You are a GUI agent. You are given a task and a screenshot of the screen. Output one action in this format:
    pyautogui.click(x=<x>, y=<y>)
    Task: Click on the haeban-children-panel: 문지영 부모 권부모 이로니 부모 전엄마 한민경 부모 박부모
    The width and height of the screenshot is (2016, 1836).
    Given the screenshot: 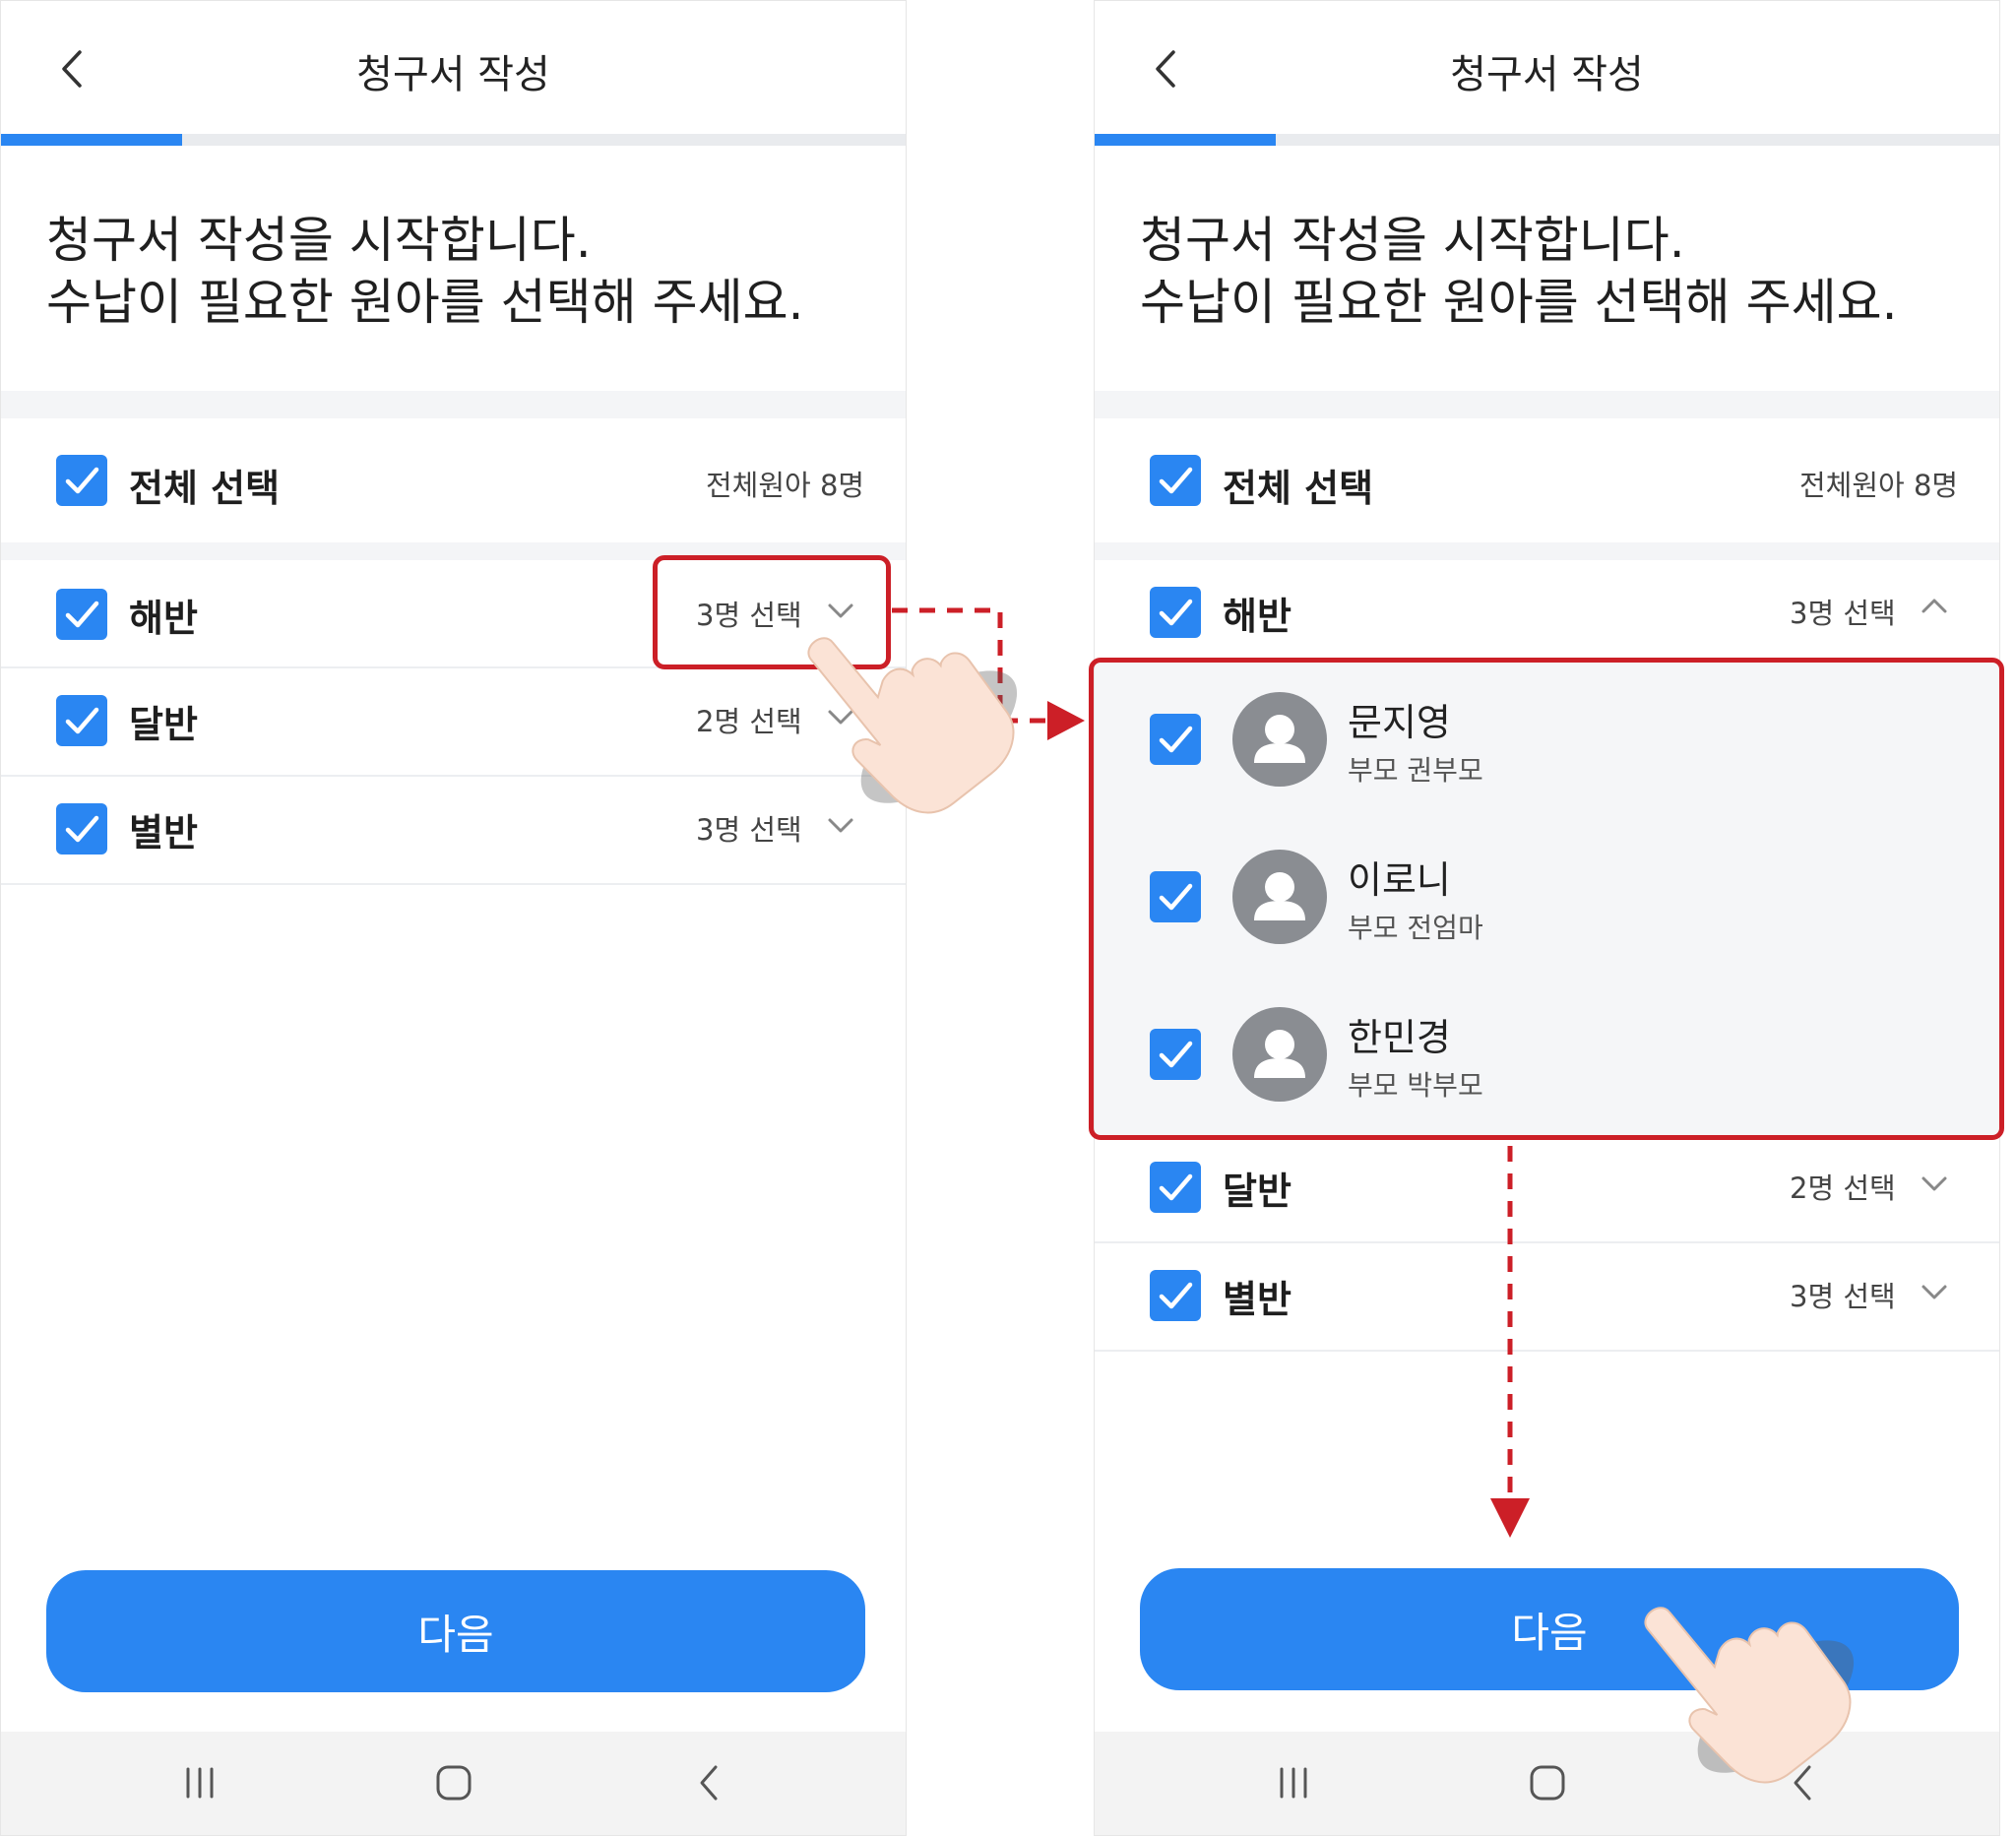 What is the action you would take?
    pyautogui.click(x=1547, y=899)
    